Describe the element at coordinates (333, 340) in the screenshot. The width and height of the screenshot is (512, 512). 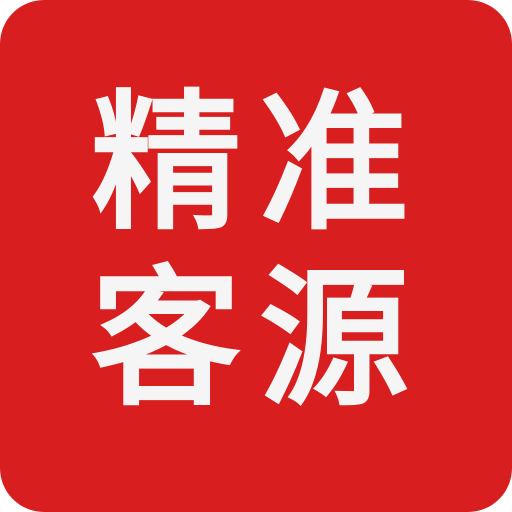
I see `icon-char-yuan: 源` at that location.